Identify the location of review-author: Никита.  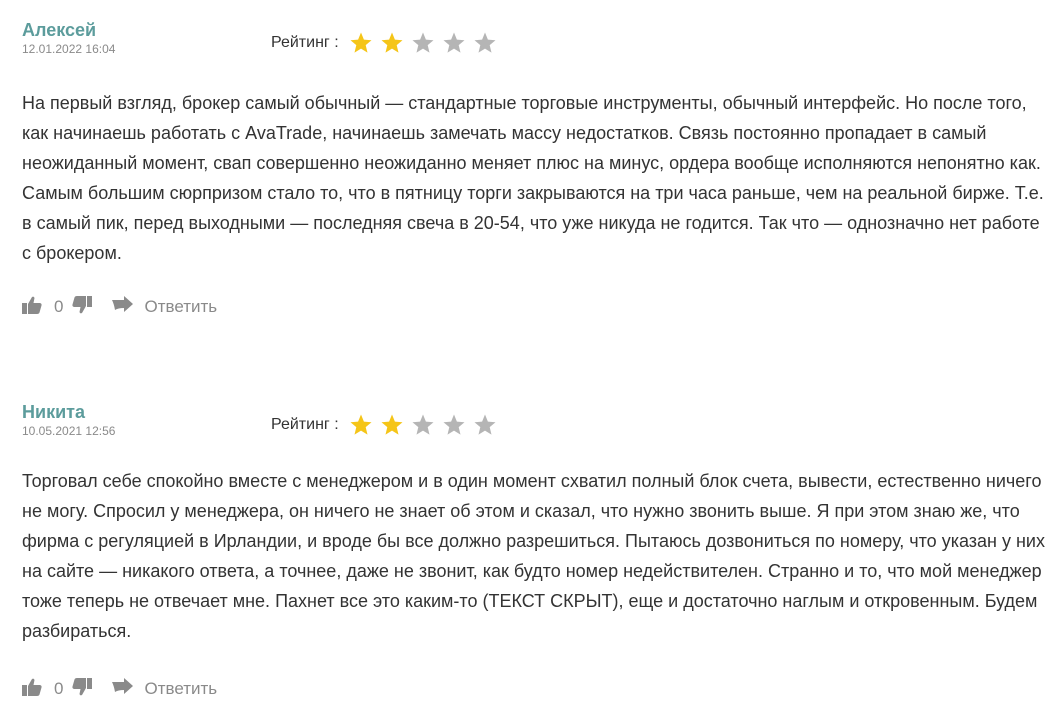
(53, 412).